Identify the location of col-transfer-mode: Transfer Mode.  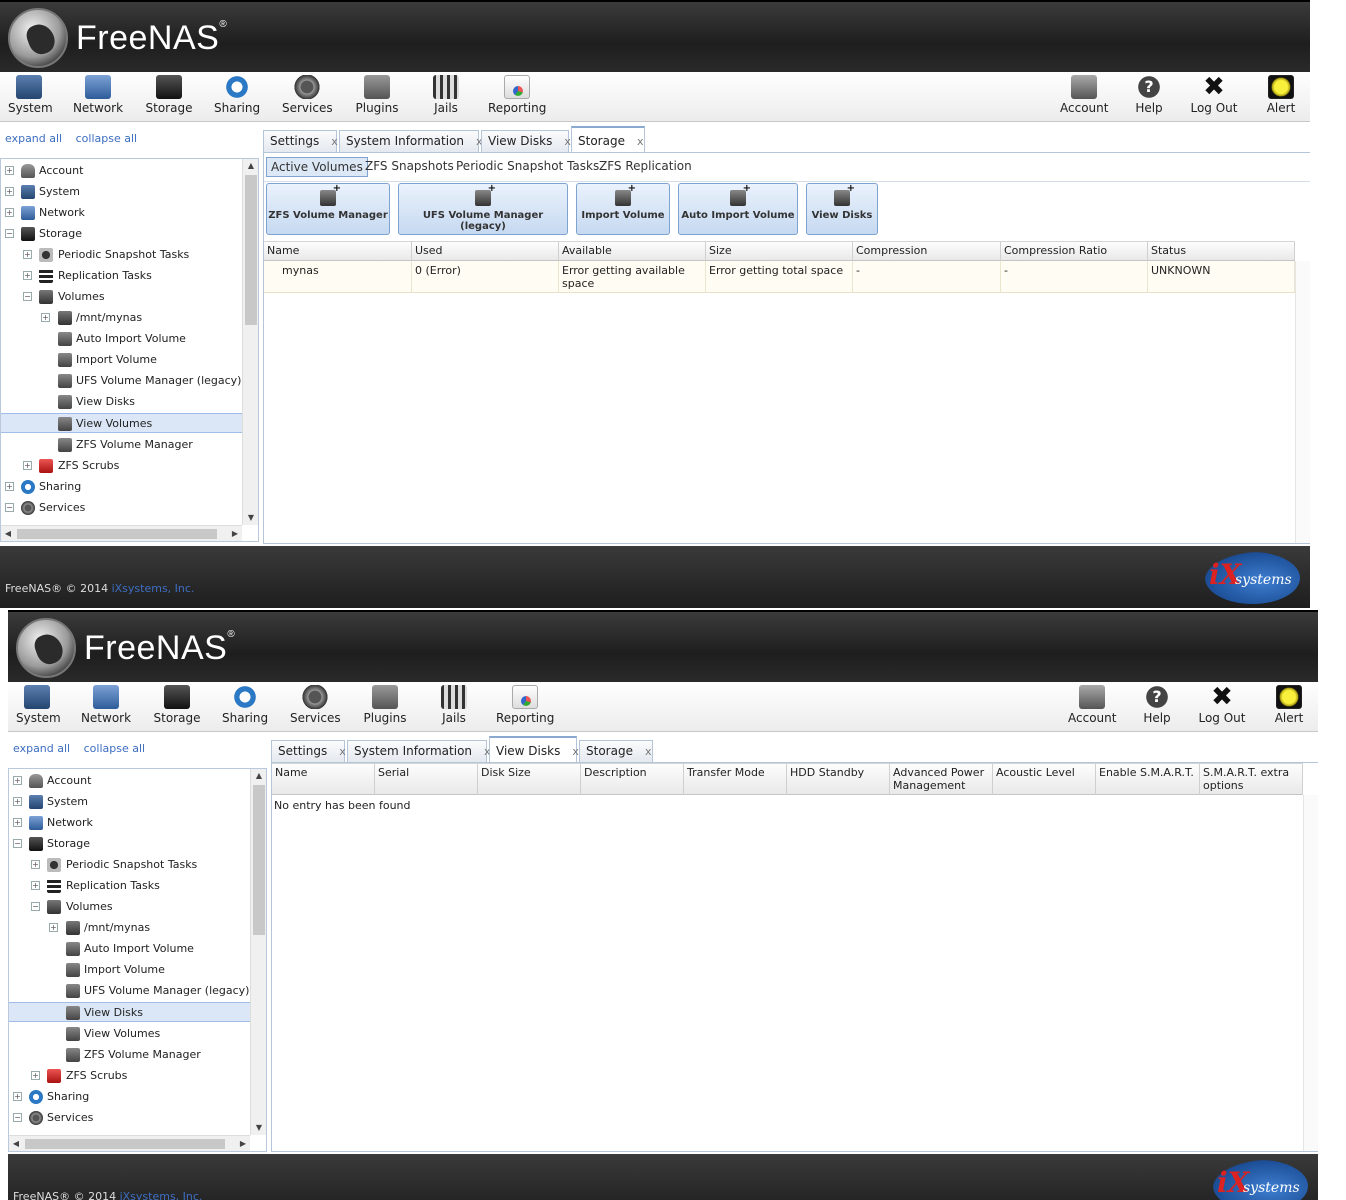
(735, 779).